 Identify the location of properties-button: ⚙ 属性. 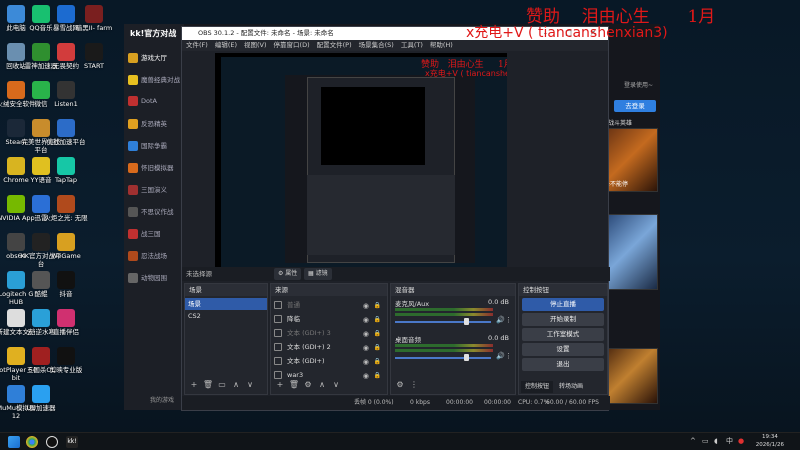
(288, 274).